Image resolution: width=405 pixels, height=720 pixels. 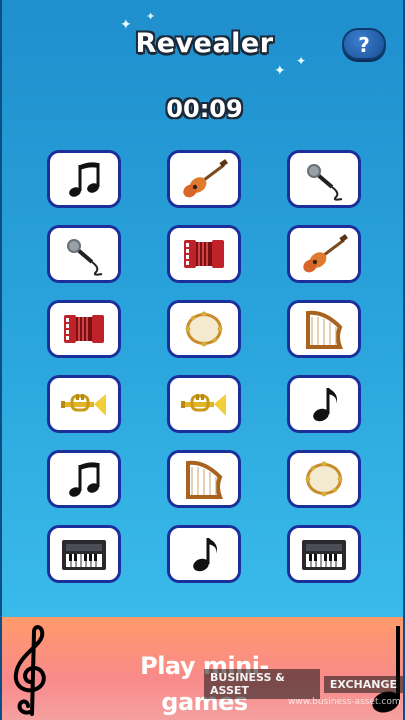 I want to click on help-button: ?, so click(x=364, y=44).